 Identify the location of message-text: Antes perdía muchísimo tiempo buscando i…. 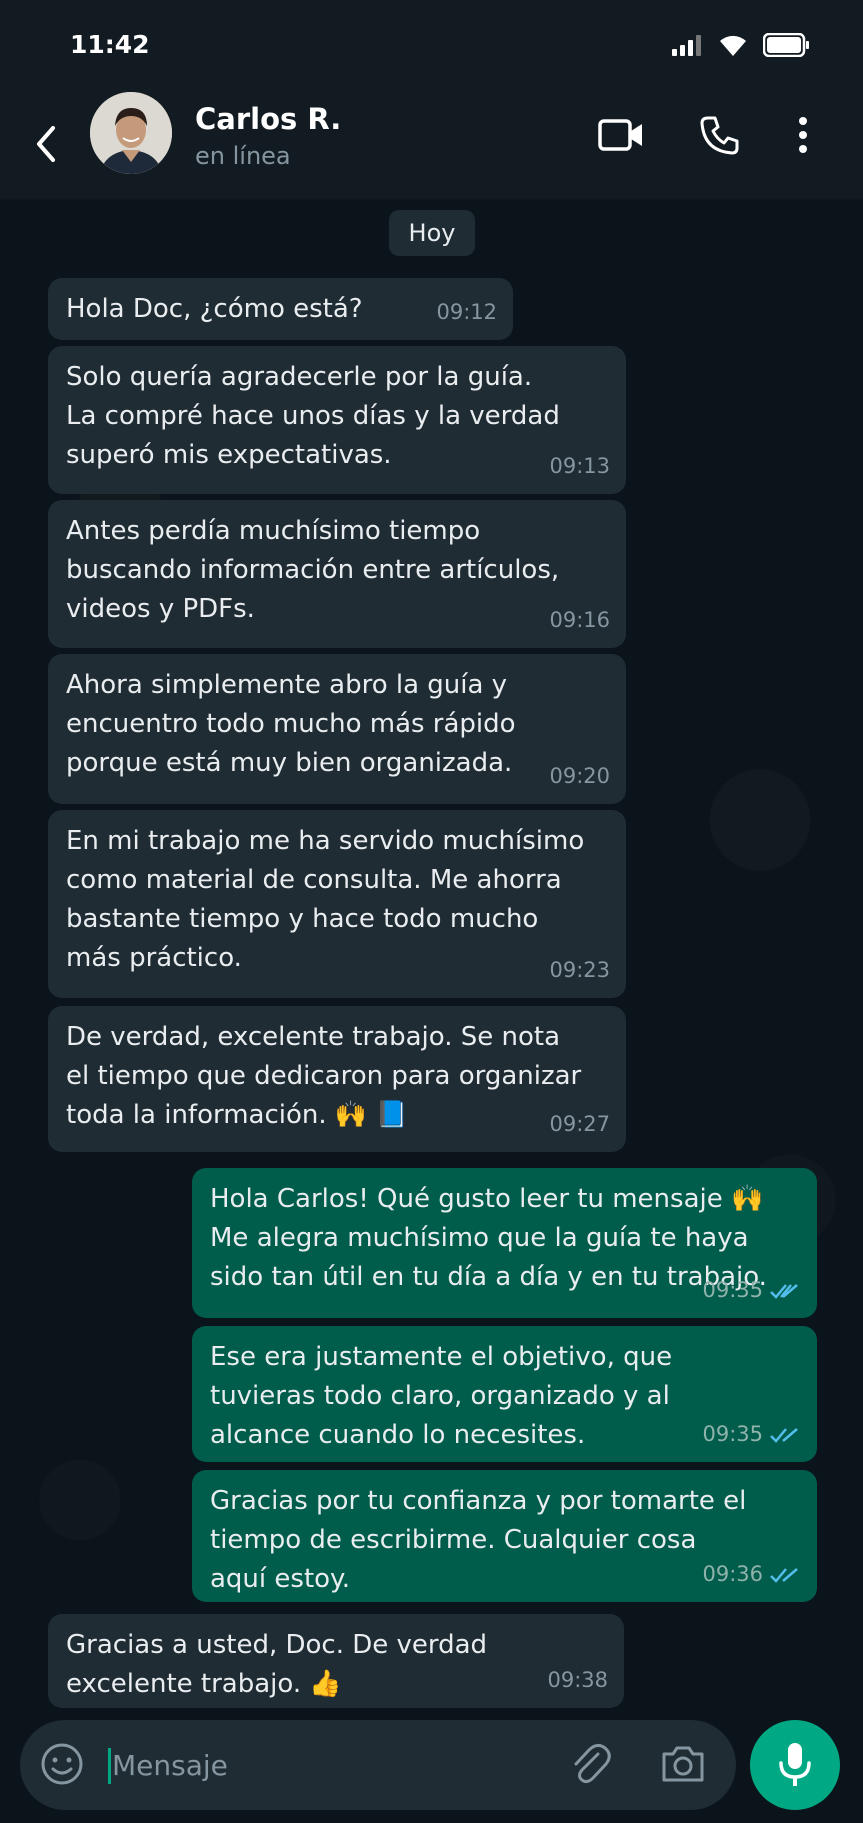
(313, 570).